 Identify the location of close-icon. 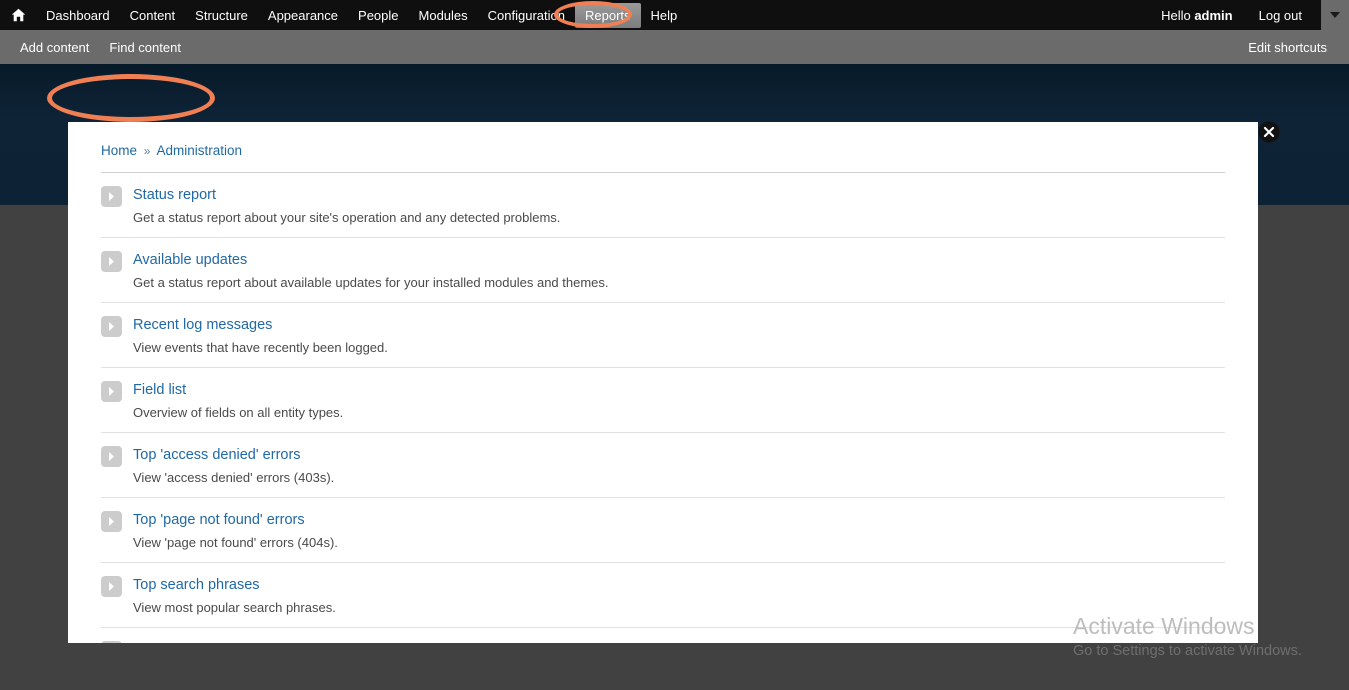
(1269, 132).